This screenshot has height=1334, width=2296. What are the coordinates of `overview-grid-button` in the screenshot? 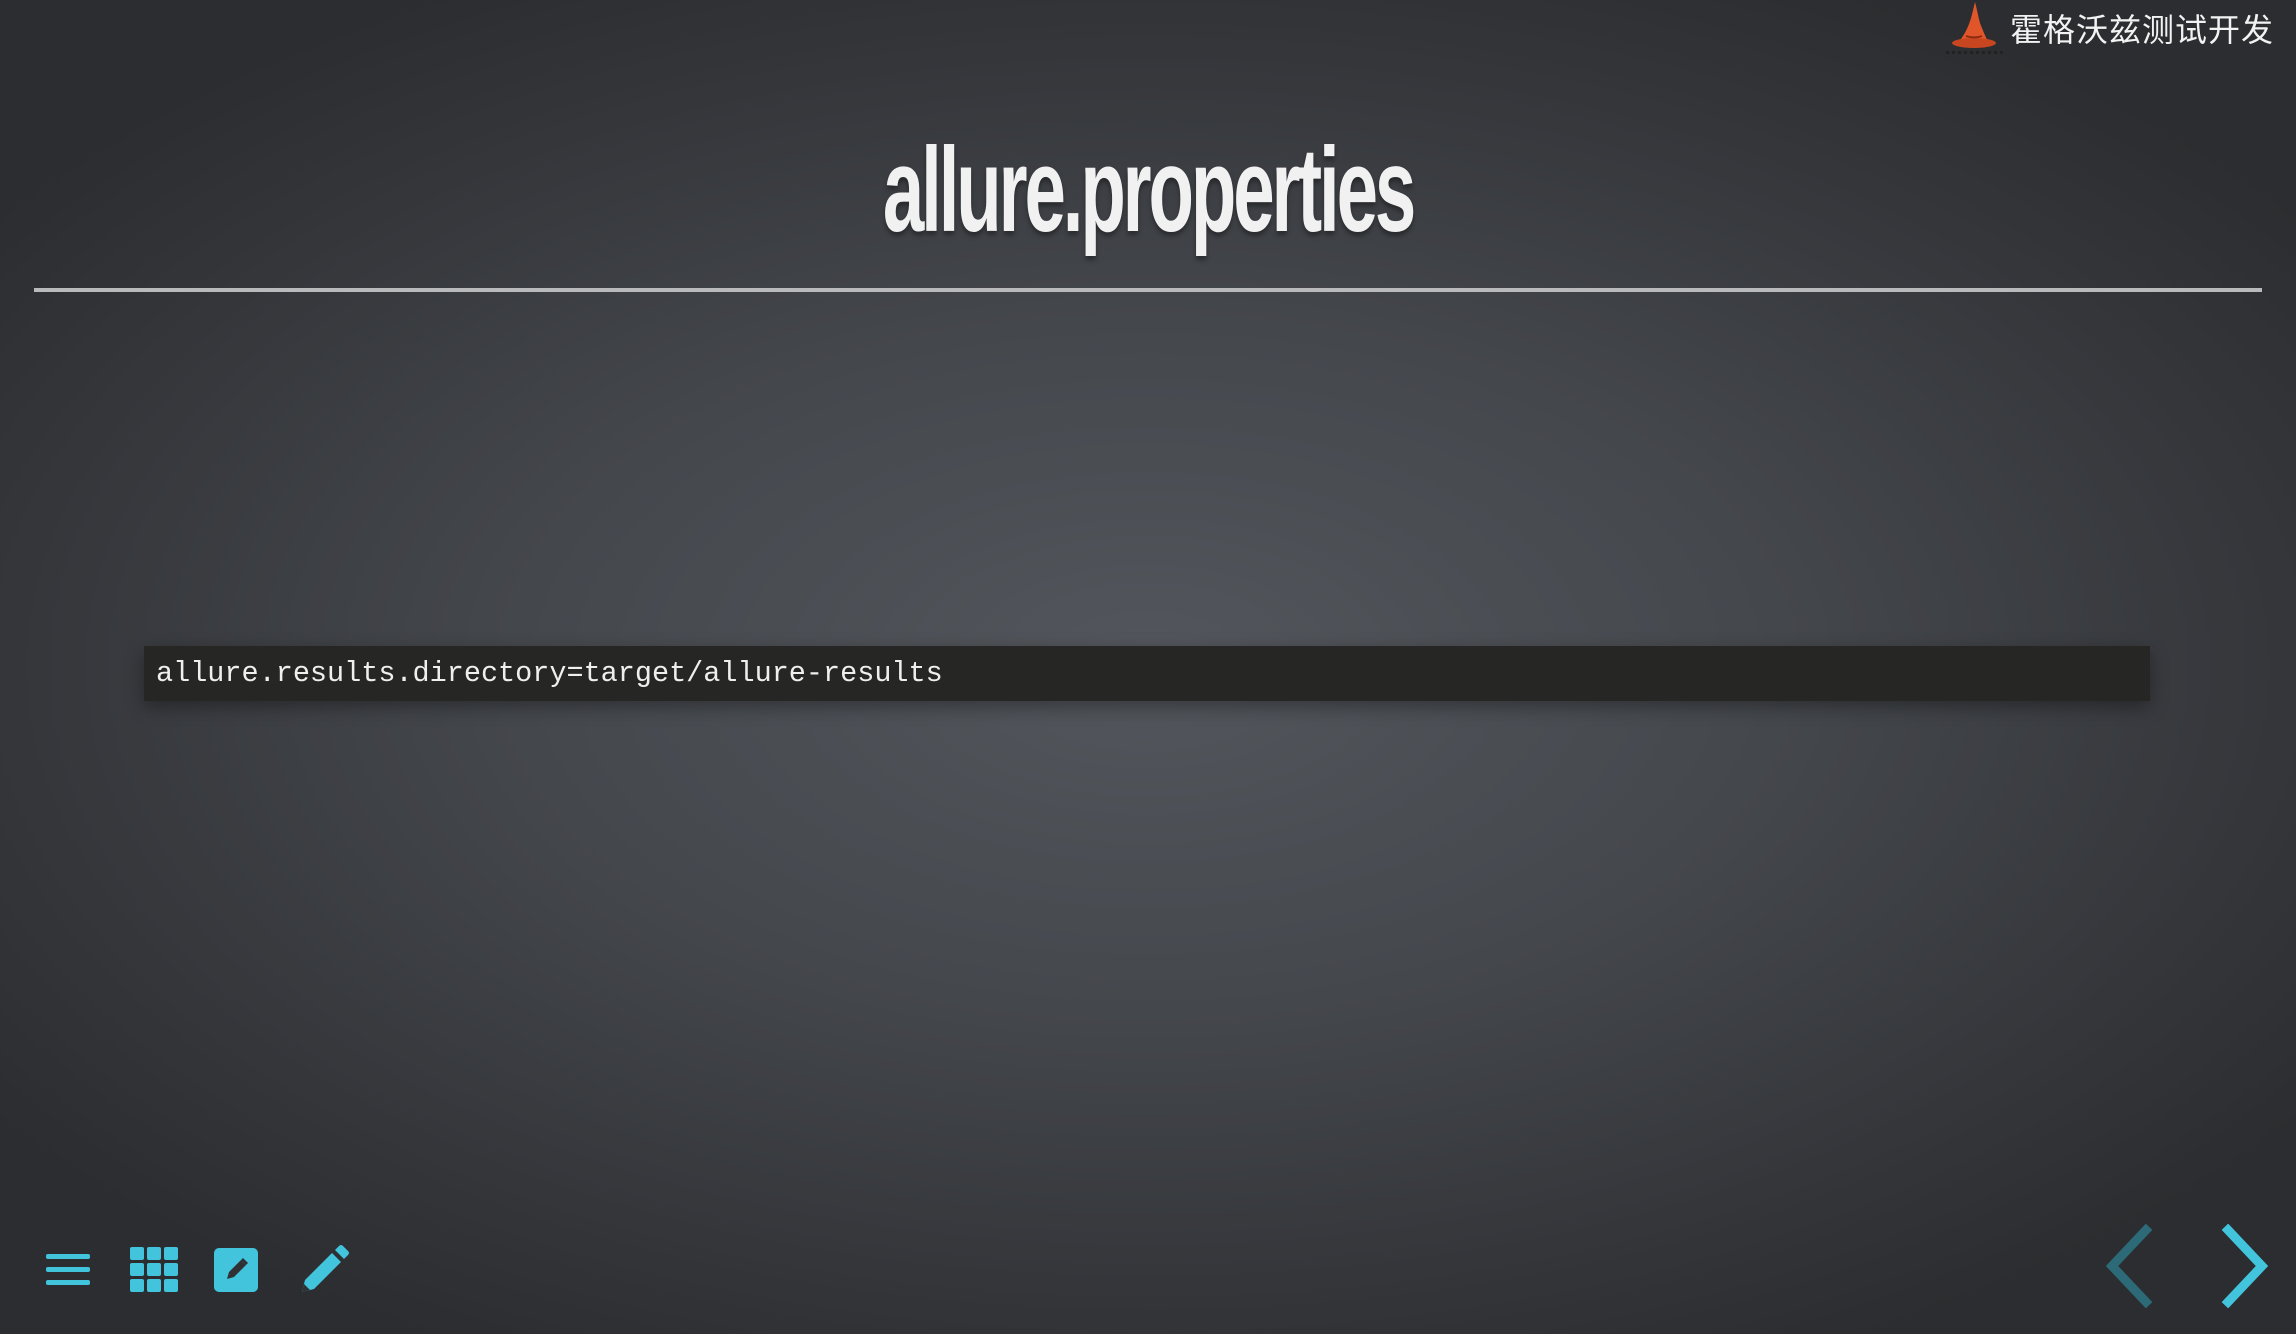 It's located at (172, 1270).